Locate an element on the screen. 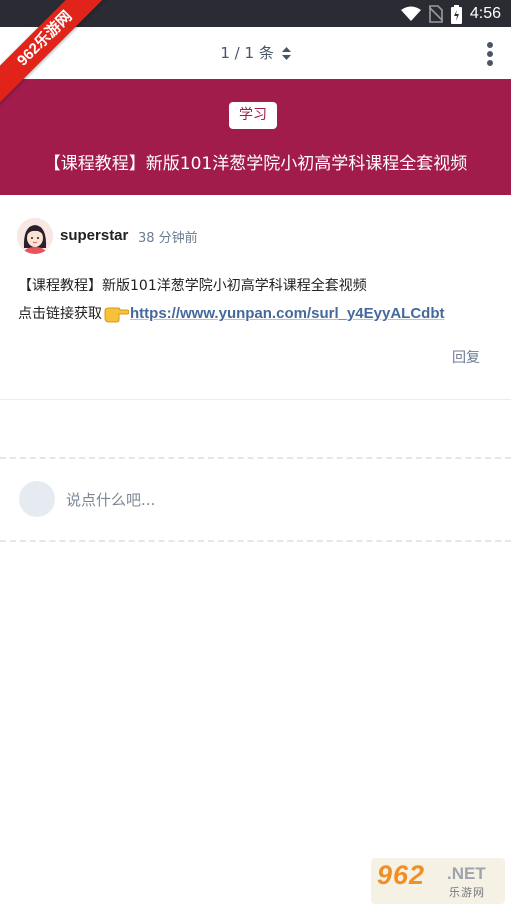 The height and width of the screenshot is (908, 511). status-icons: 4:56 is located at coordinates (450, 14).